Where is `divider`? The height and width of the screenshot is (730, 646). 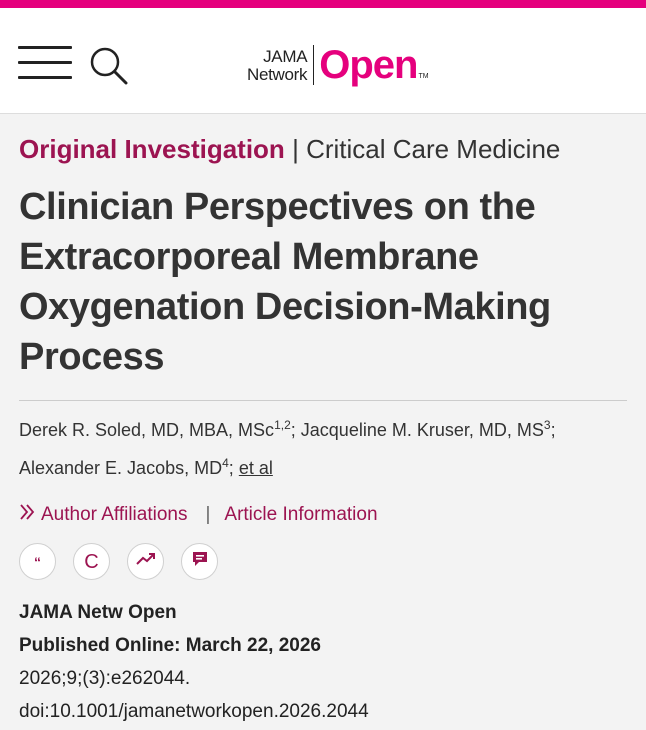 divider is located at coordinates (323, 400).